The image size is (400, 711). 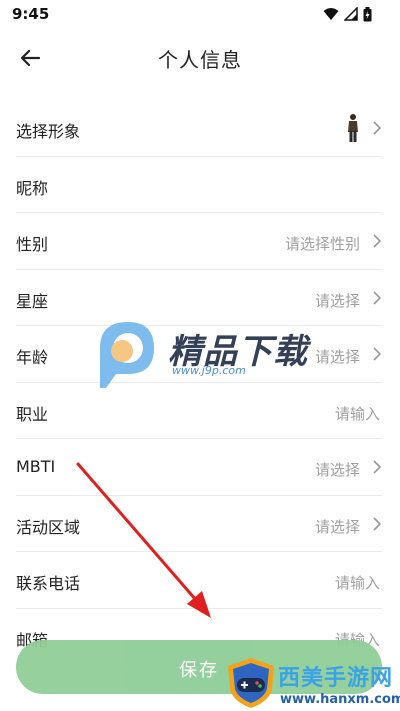 I want to click on watermark-logo-bottom: 西美手游网 www.hanxm.com, so click(x=311, y=682).